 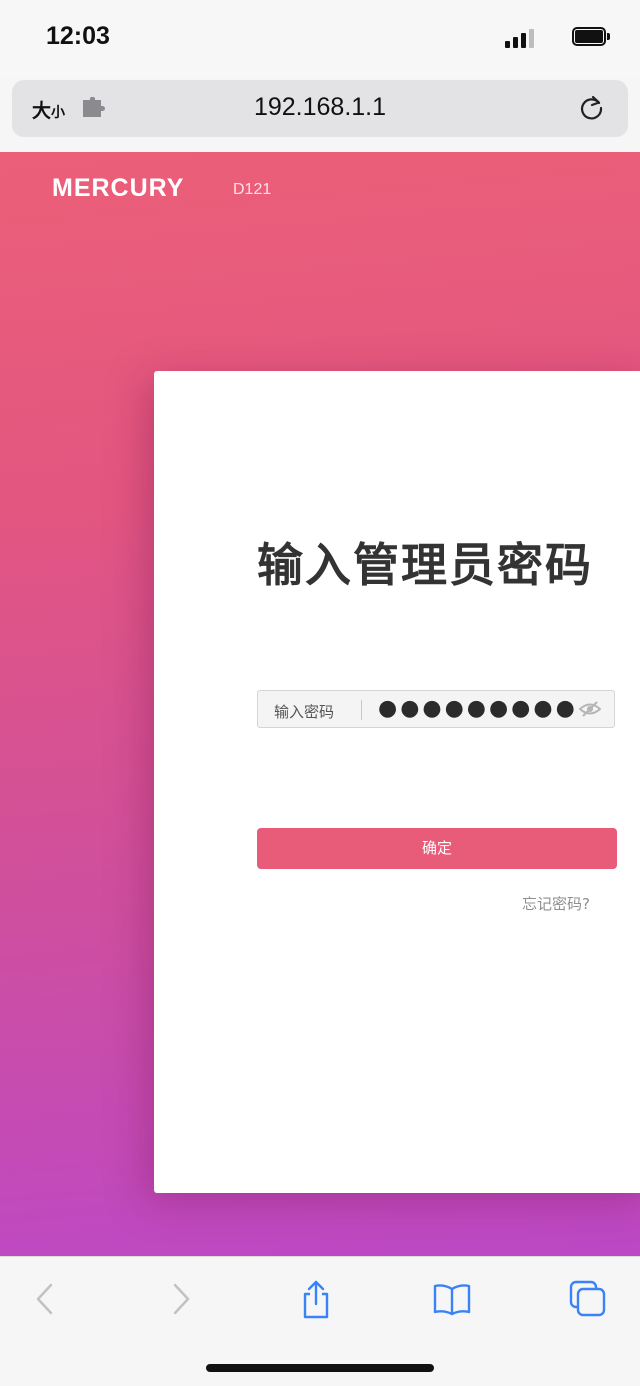 What do you see at coordinates (588, 1299) in the screenshot?
I see `tabs-icon` at bounding box center [588, 1299].